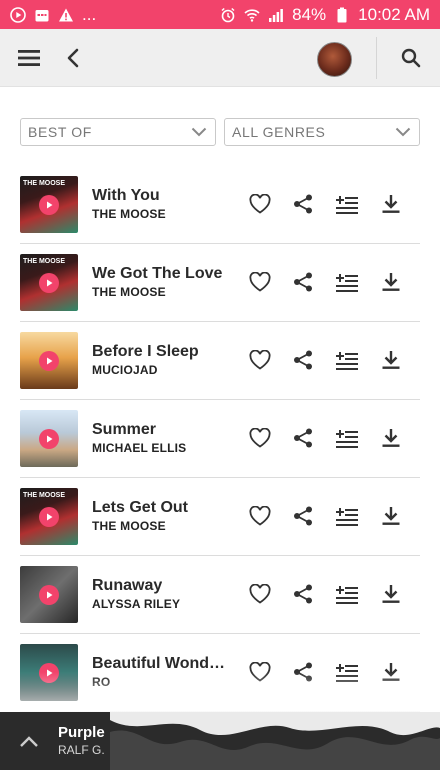  Describe the element at coordinates (394, 14) in the screenshot. I see `clock: 10:02 AM` at that location.